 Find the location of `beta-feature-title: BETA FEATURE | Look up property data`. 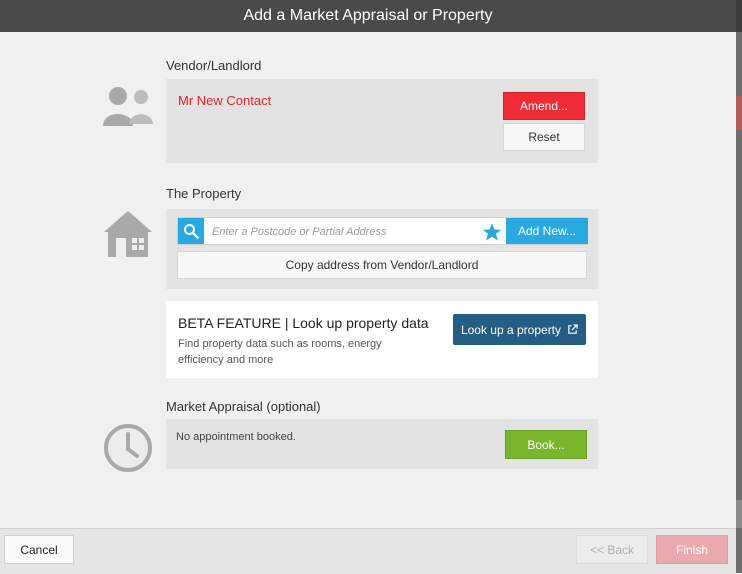

beta-feature-title: BETA FEATURE | Look up property data is located at coordinates (303, 323).